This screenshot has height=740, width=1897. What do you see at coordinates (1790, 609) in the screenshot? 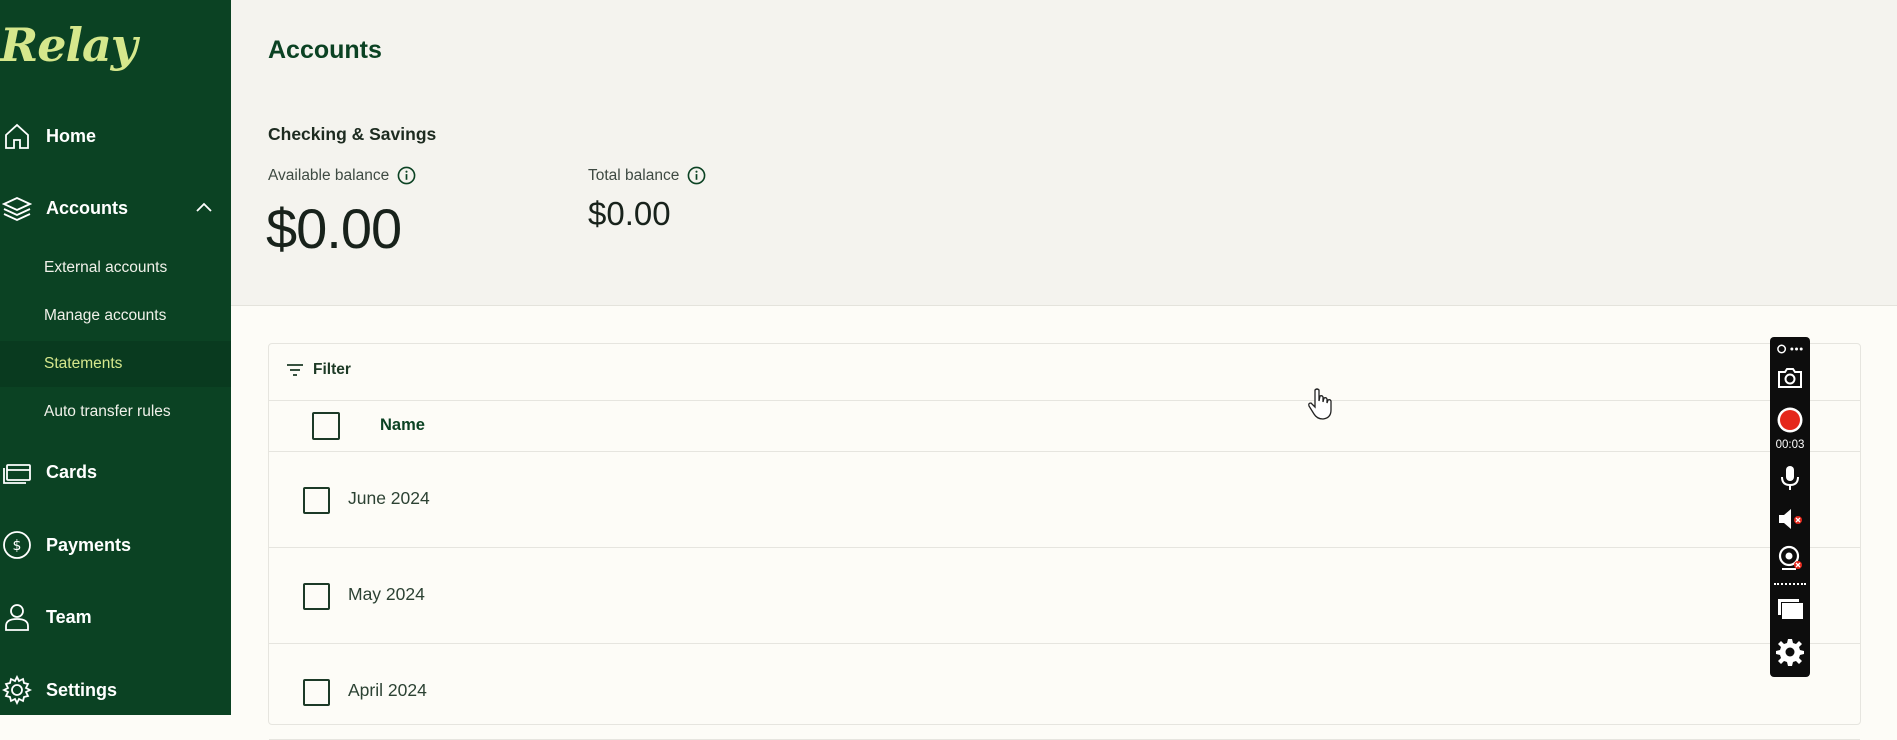
I see `screens-icon` at bounding box center [1790, 609].